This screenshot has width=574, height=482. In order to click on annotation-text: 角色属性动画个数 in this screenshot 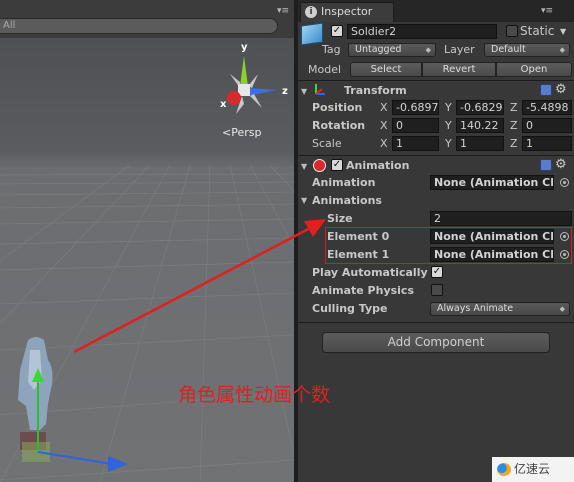, I will do `click(254, 395)`.